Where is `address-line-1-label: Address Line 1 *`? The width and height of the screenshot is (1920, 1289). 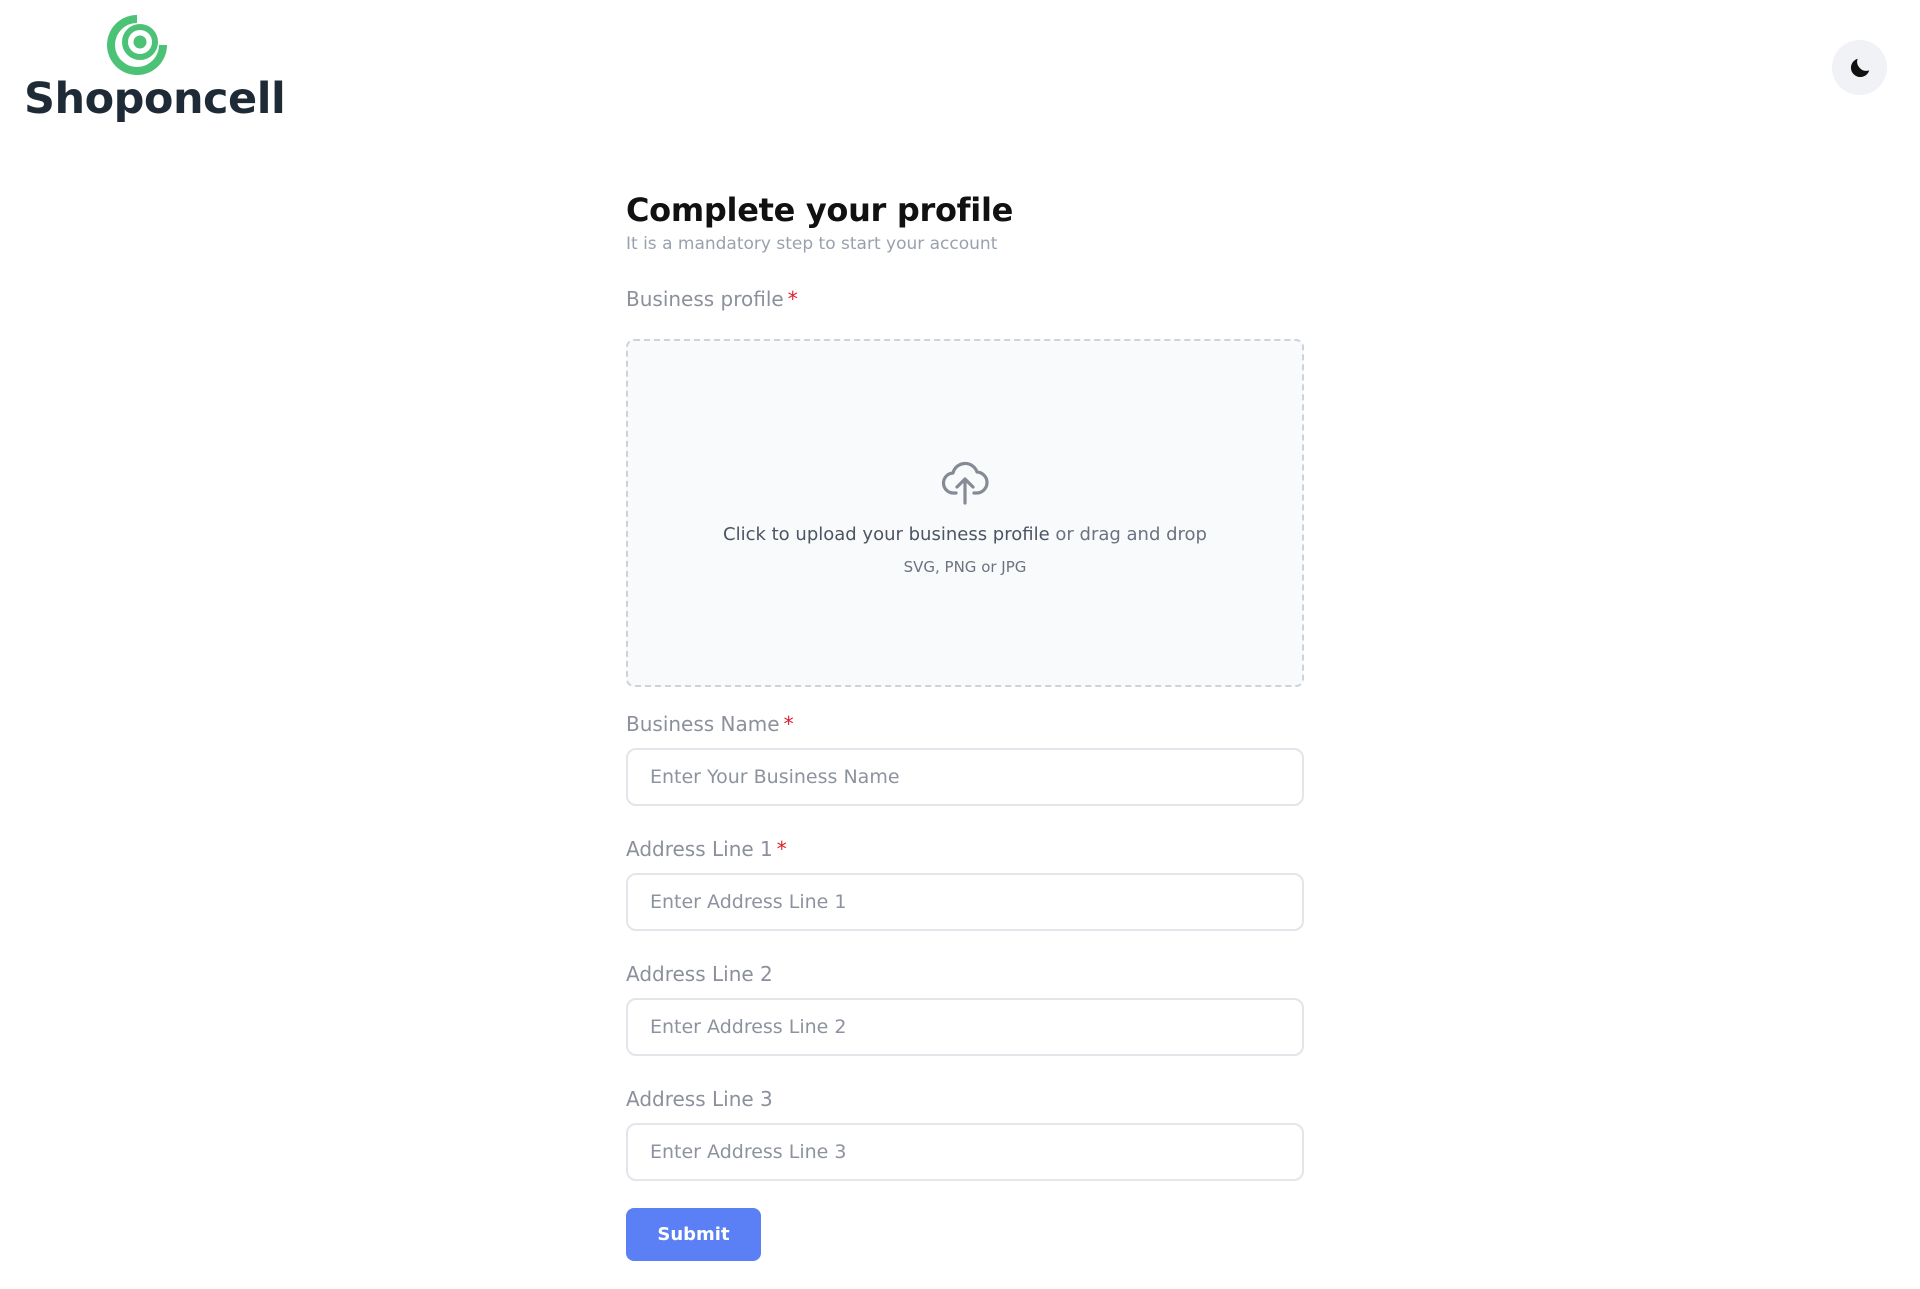
address-line-1-label: Address Line 1 * is located at coordinates (965, 849).